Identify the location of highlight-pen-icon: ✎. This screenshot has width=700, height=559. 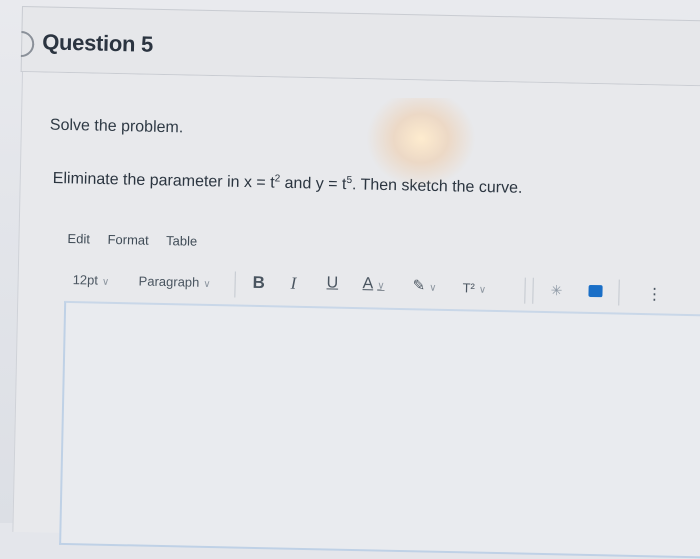
(419, 286).